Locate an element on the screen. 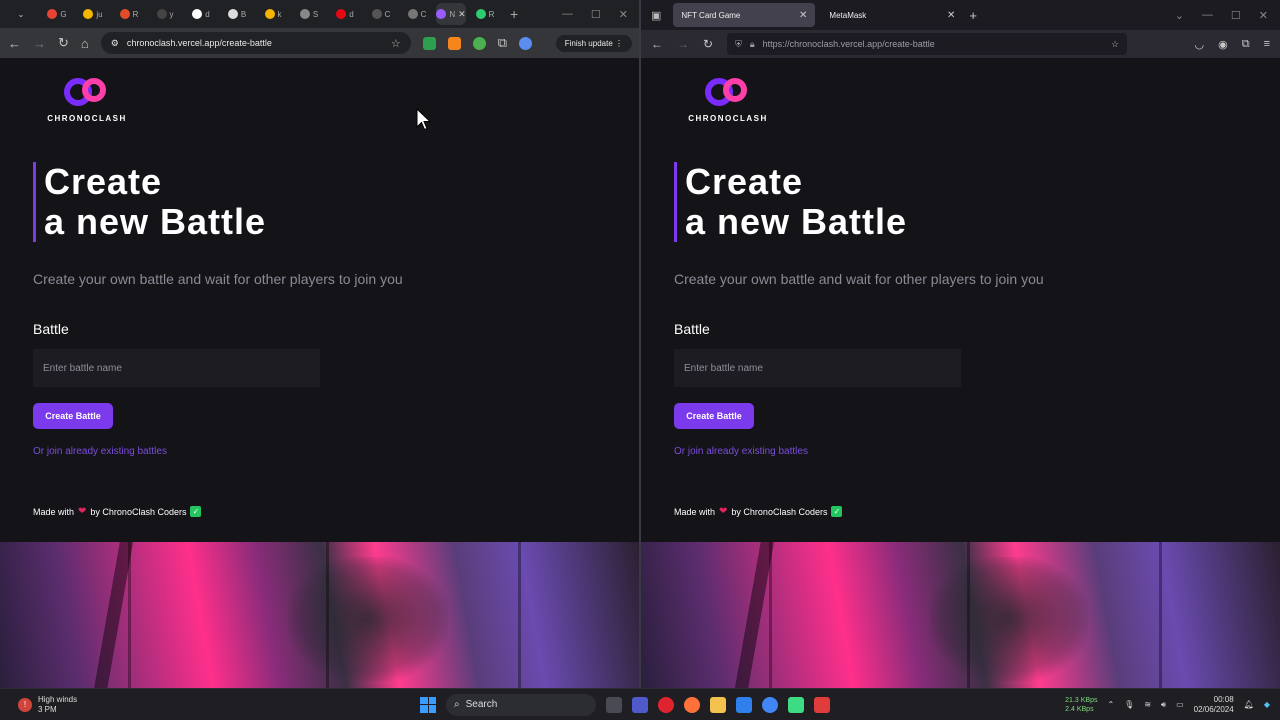  copilot-icon: ◆ is located at coordinates (1267, 704).